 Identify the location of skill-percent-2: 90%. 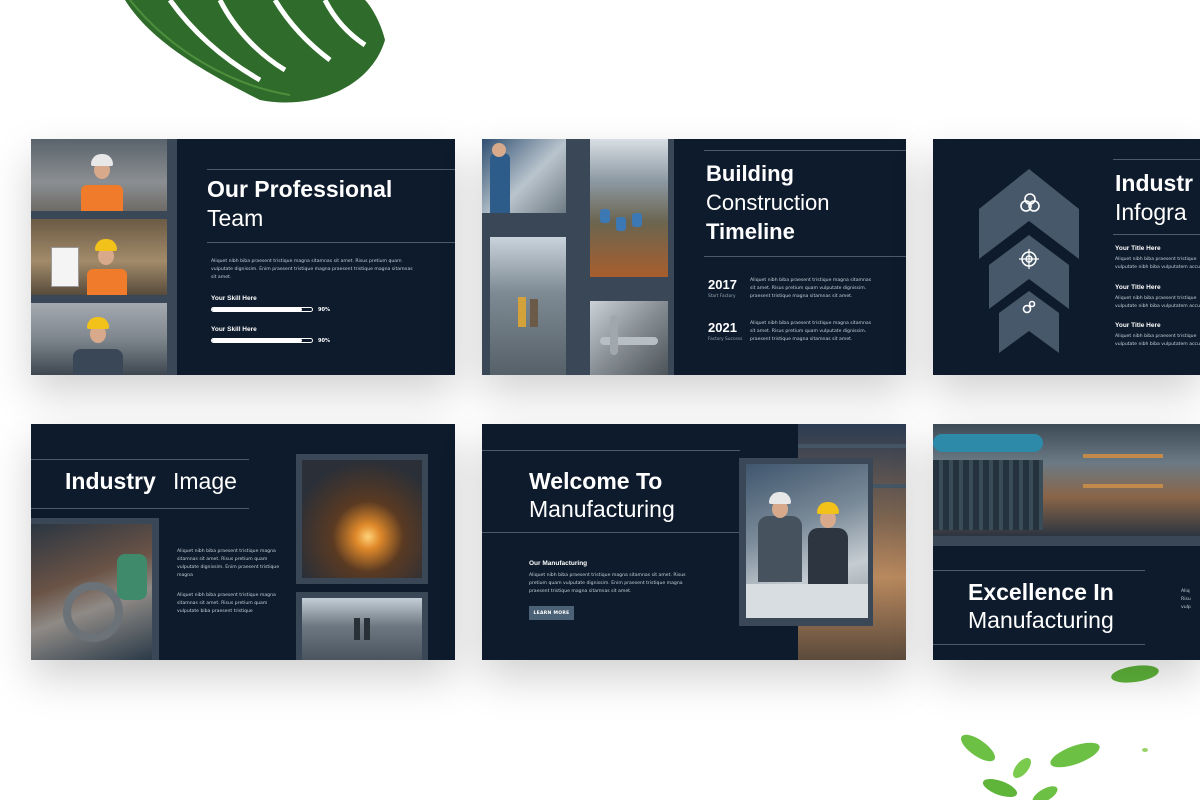
(324, 341).